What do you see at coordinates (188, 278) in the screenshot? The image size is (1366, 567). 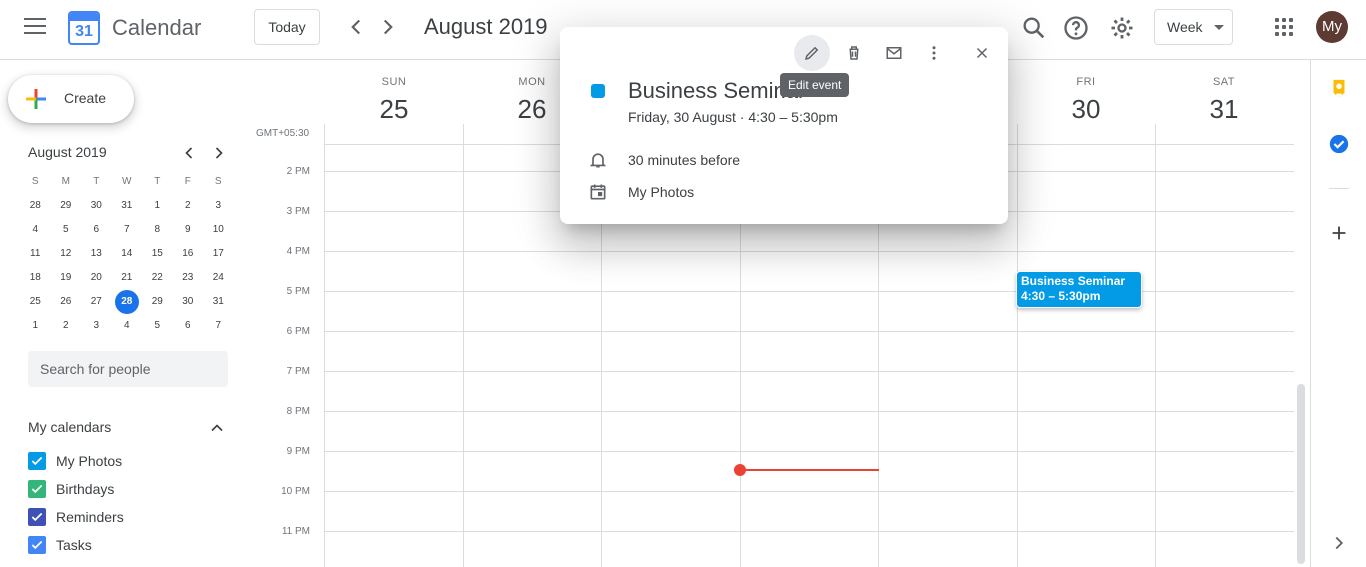 I see `mini-day: 23` at bounding box center [188, 278].